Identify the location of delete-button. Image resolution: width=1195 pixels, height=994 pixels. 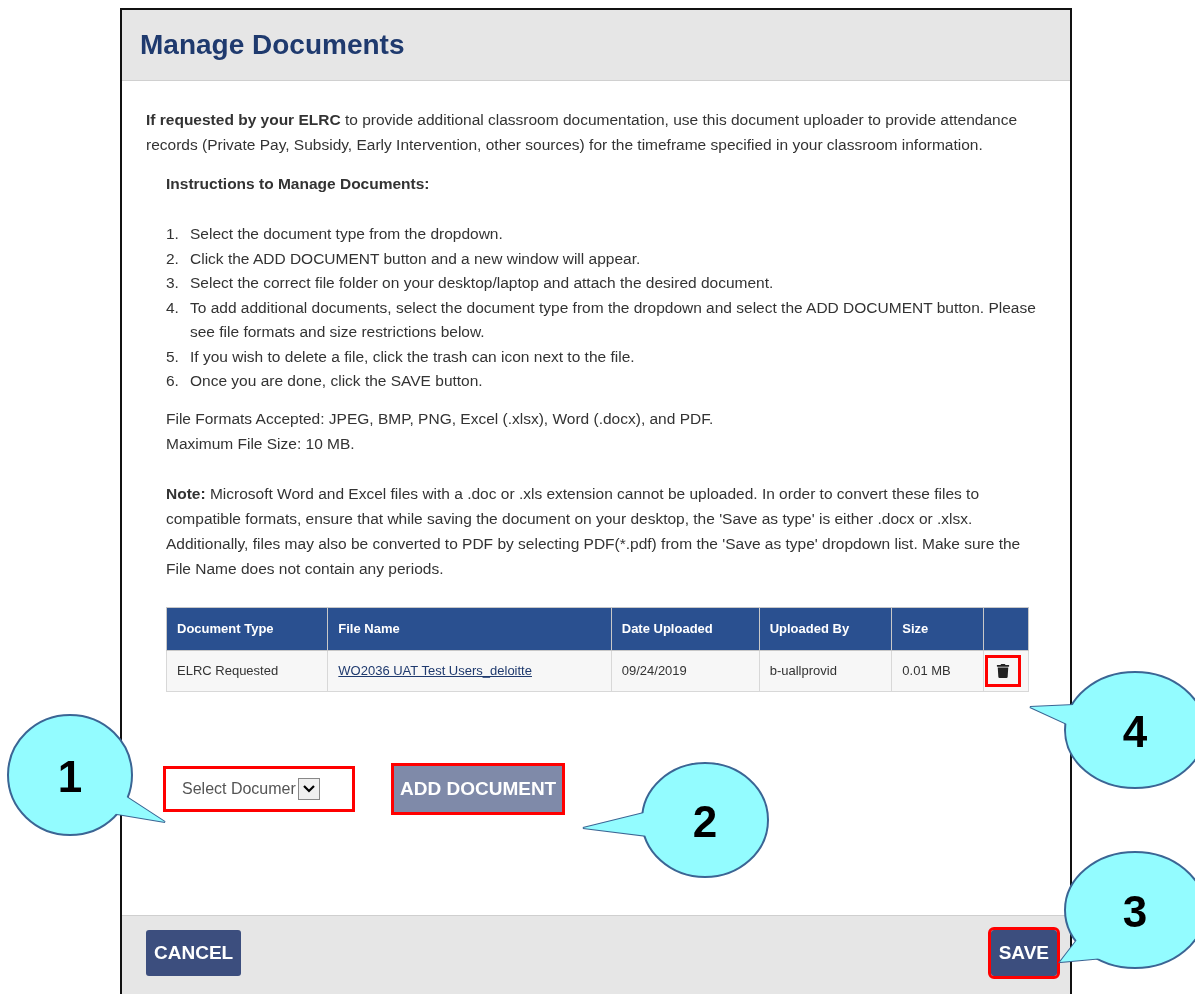
(1003, 670).